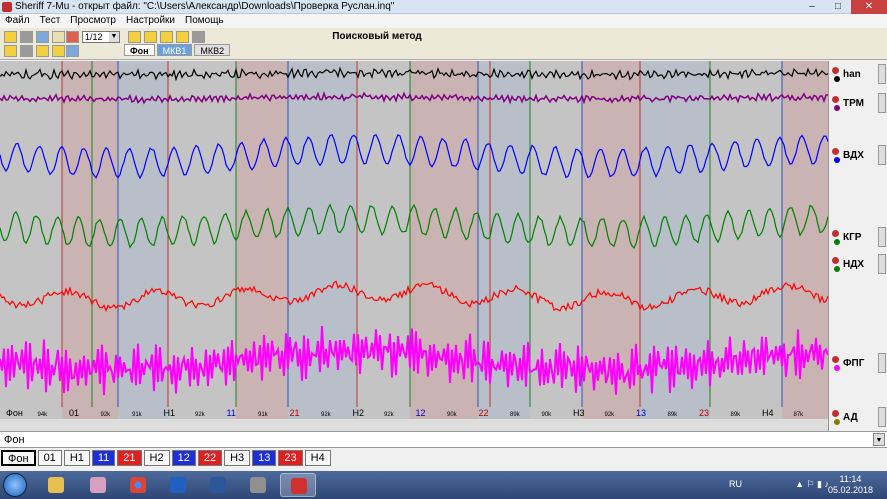 Image resolution: width=887 pixels, height=499 pixels. What do you see at coordinates (812, 7) in the screenshot?
I see `minimize-button: –` at bounding box center [812, 7].